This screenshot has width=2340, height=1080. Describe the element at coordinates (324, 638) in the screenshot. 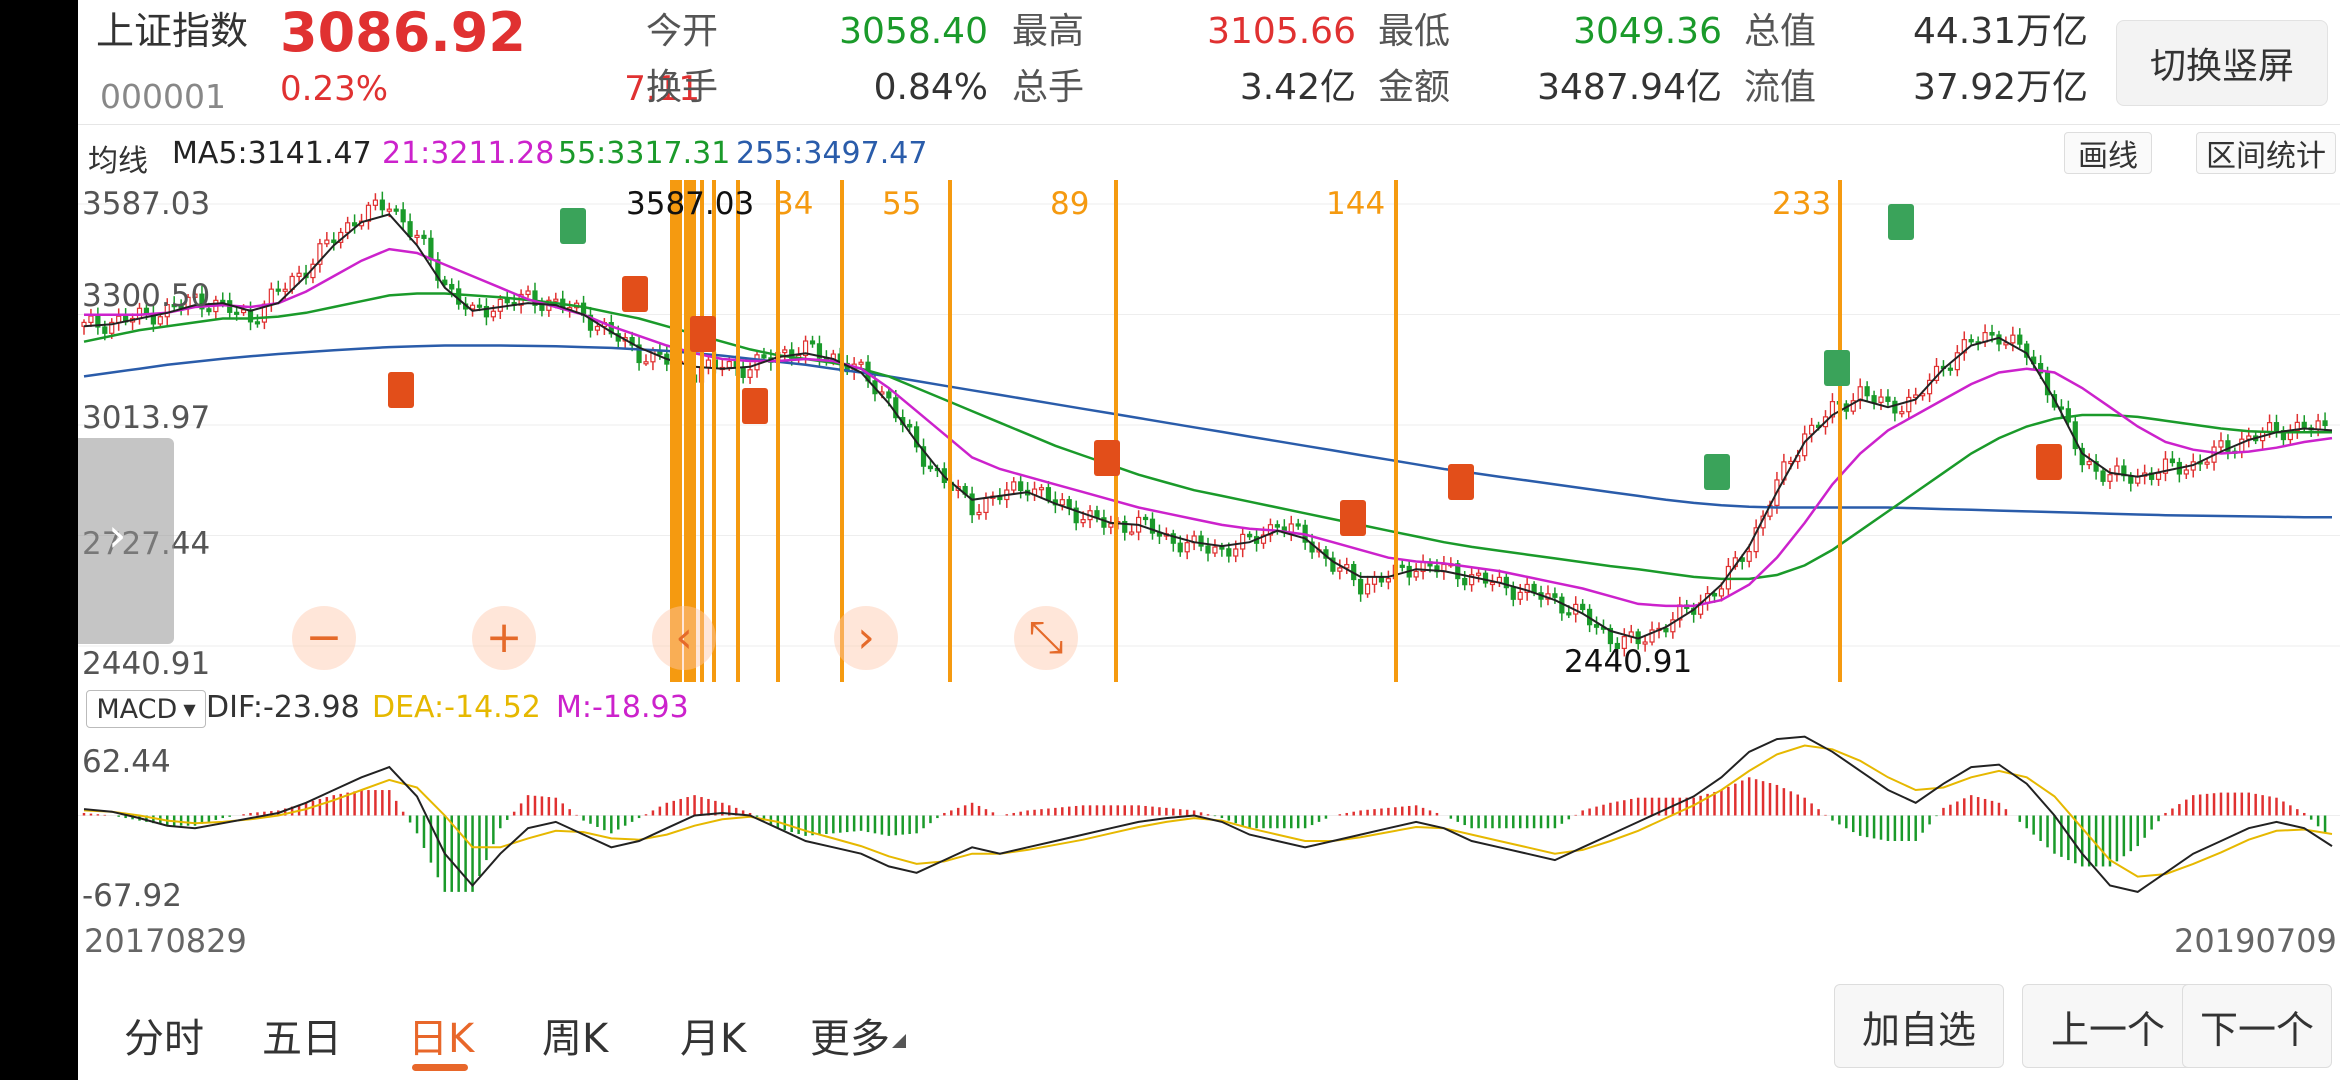

I see `zoom-out-button: −` at that location.